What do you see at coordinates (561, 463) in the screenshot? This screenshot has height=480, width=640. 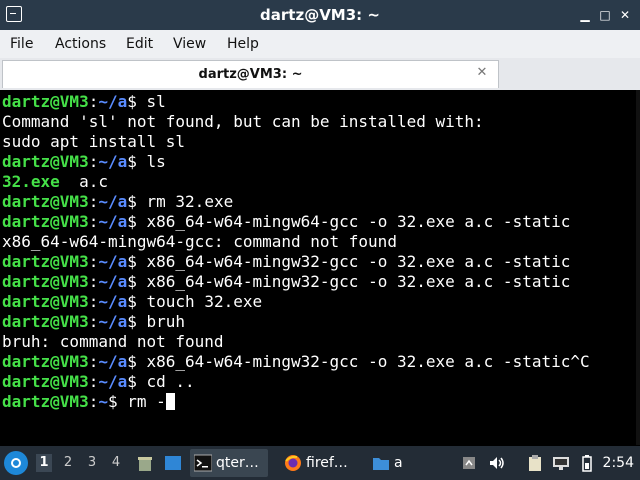 I see `network-icon` at bounding box center [561, 463].